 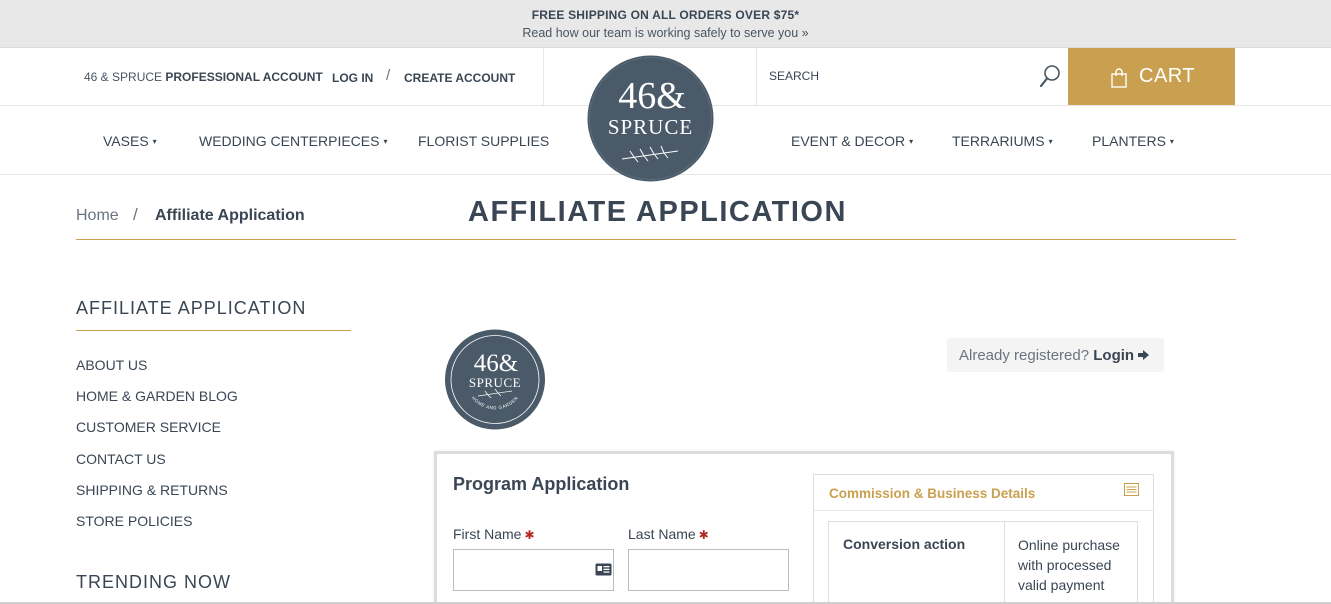 I want to click on title-divider, so click(x=656, y=239).